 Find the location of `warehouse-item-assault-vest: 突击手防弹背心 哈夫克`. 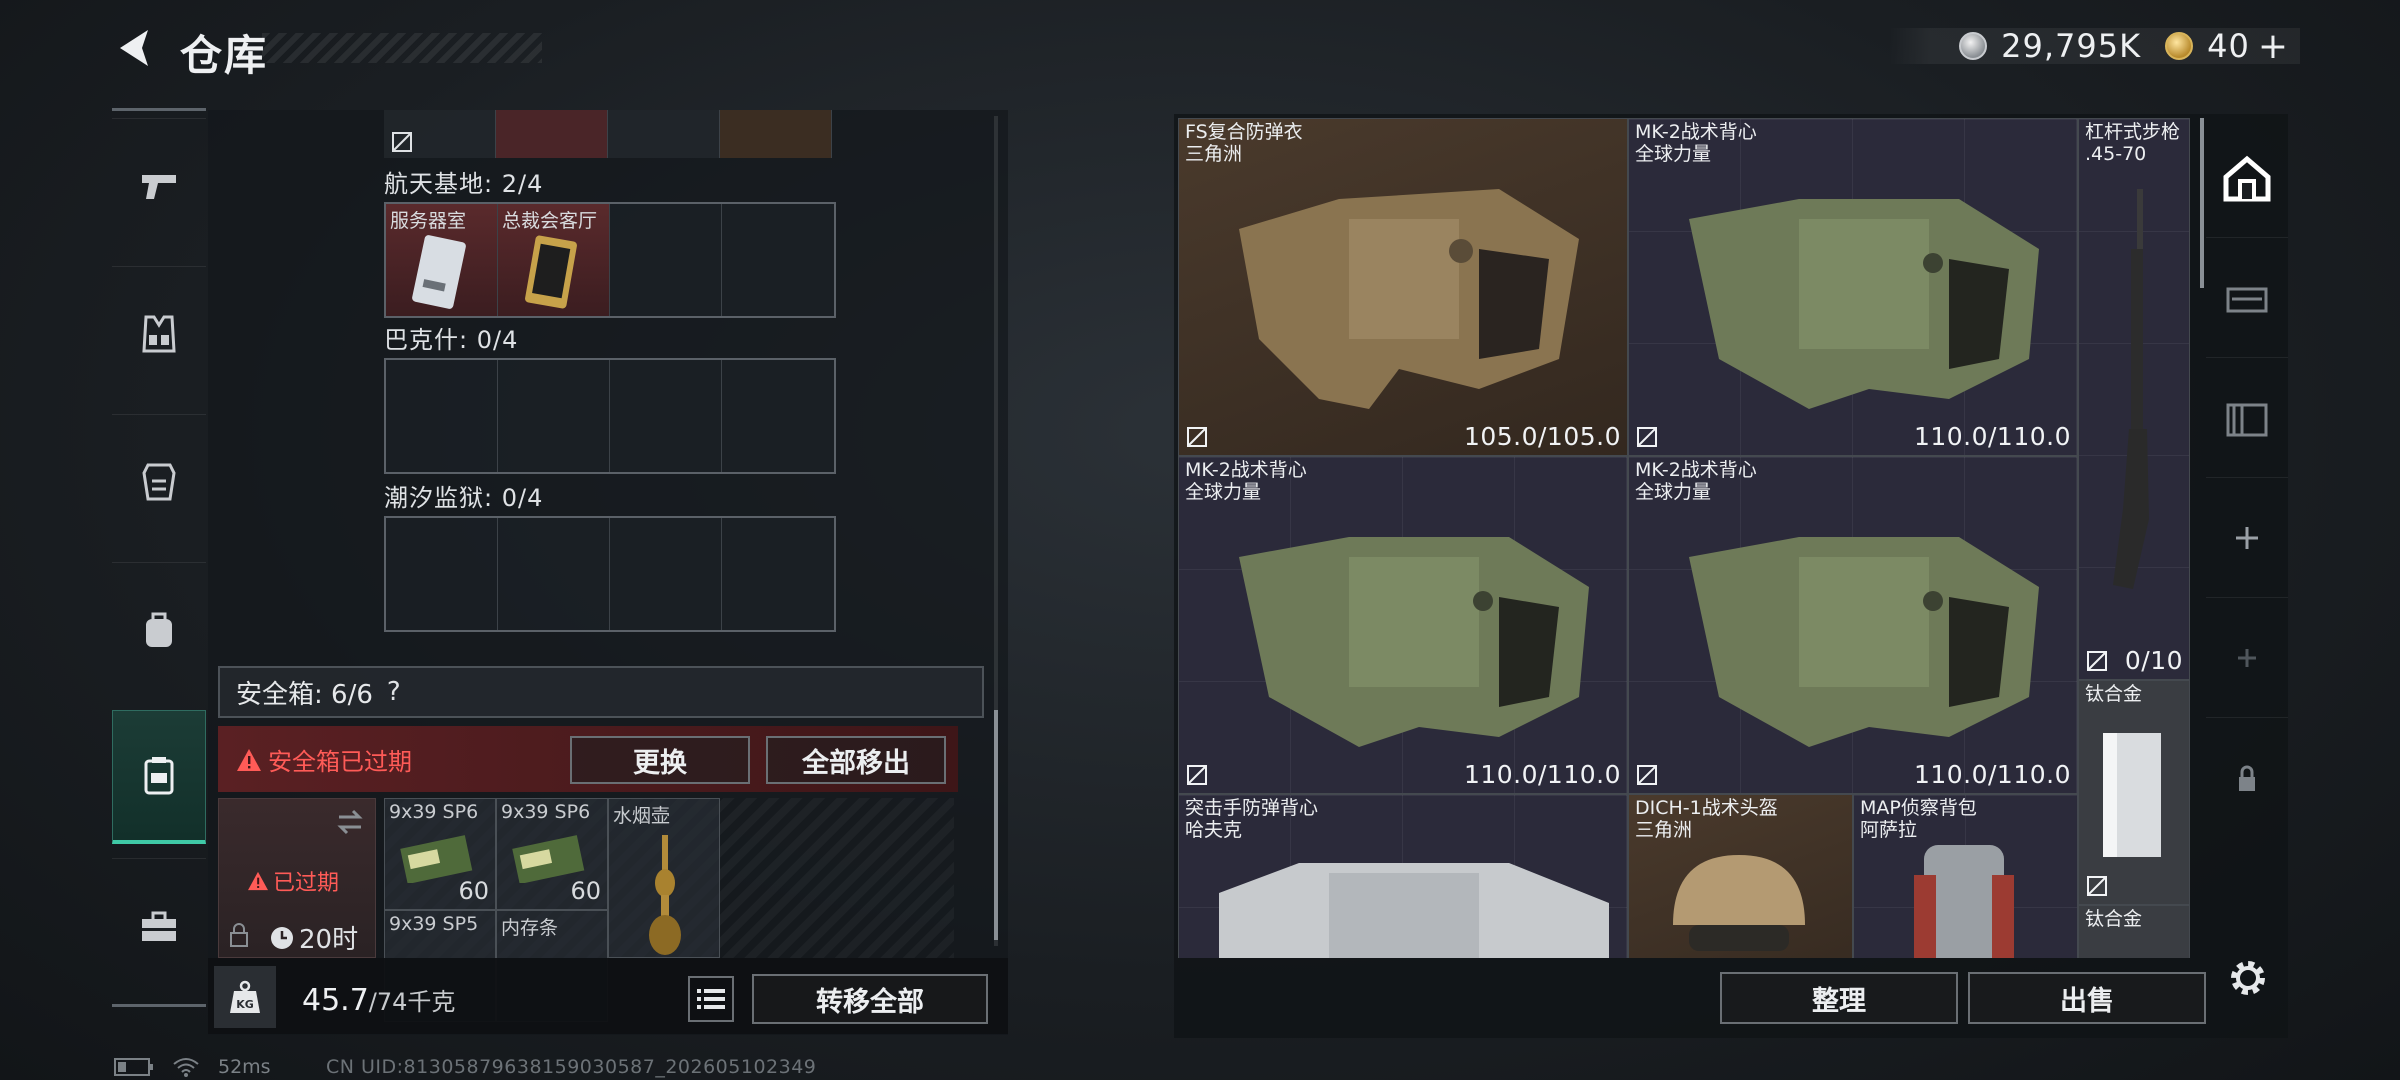

warehouse-item-assault-vest: 突击手防弹背心 哈夫克 is located at coordinates (1403, 876).